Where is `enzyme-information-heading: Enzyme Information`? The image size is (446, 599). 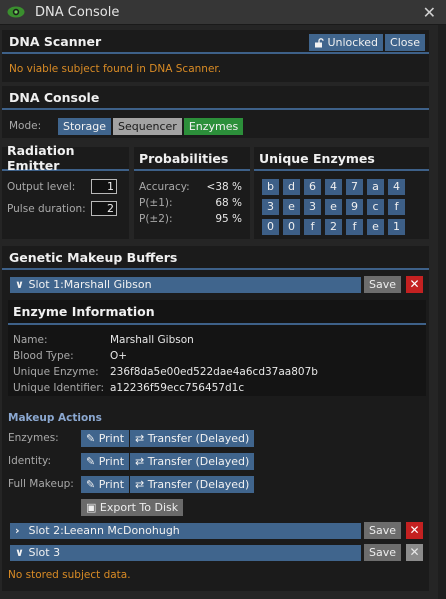
enzyme-information-heading: Enzyme Information is located at coordinates (217, 312).